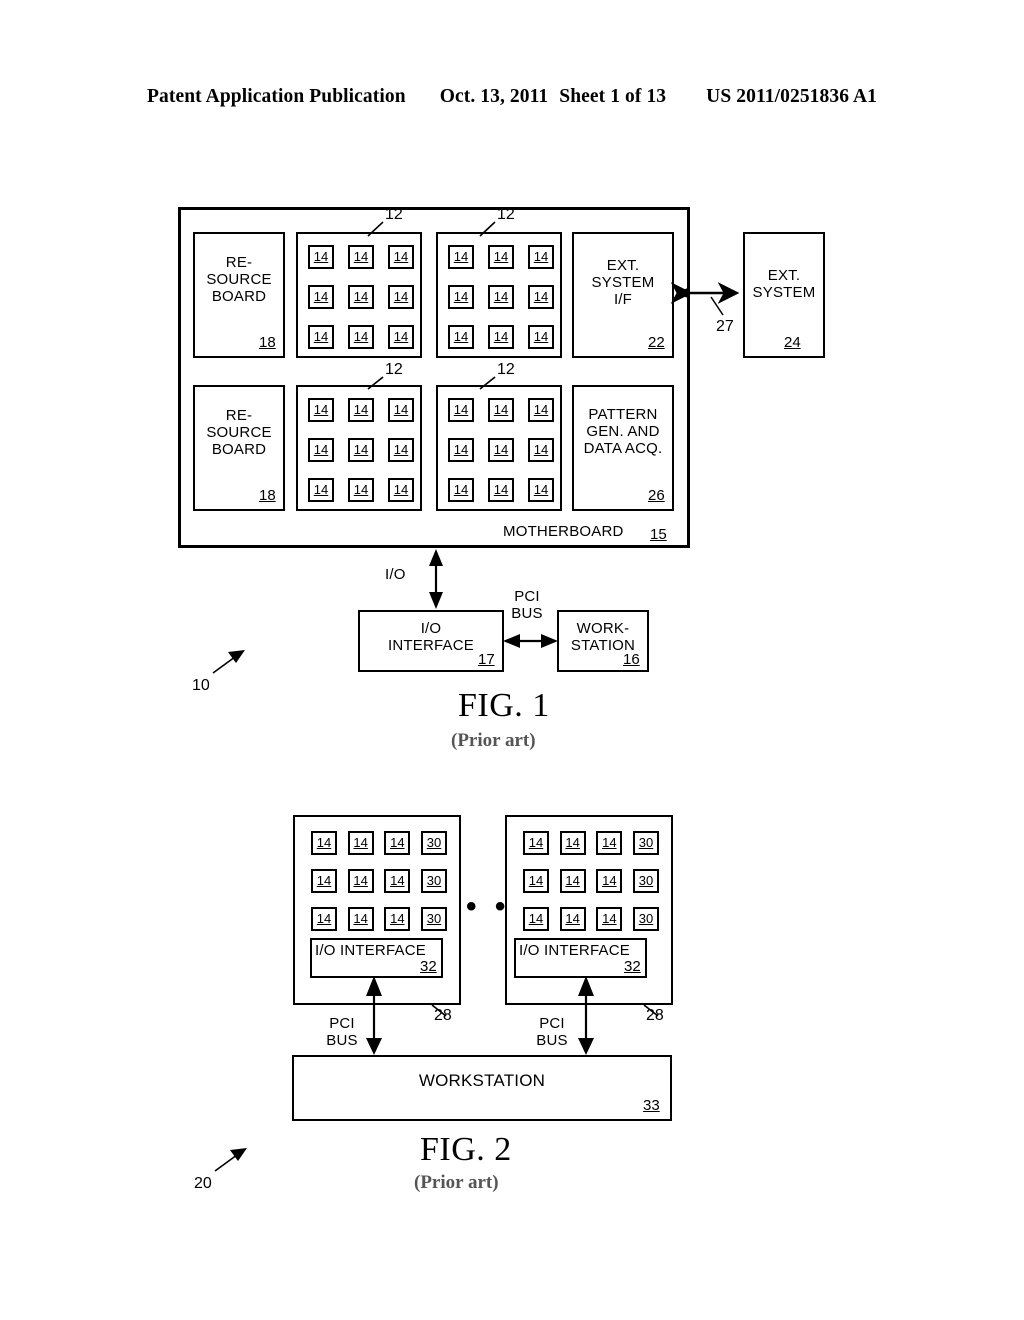  What do you see at coordinates (623, 431) in the screenshot?
I see `pattern-gen-label: PATTERN GEN. AND DATA ACQ.` at bounding box center [623, 431].